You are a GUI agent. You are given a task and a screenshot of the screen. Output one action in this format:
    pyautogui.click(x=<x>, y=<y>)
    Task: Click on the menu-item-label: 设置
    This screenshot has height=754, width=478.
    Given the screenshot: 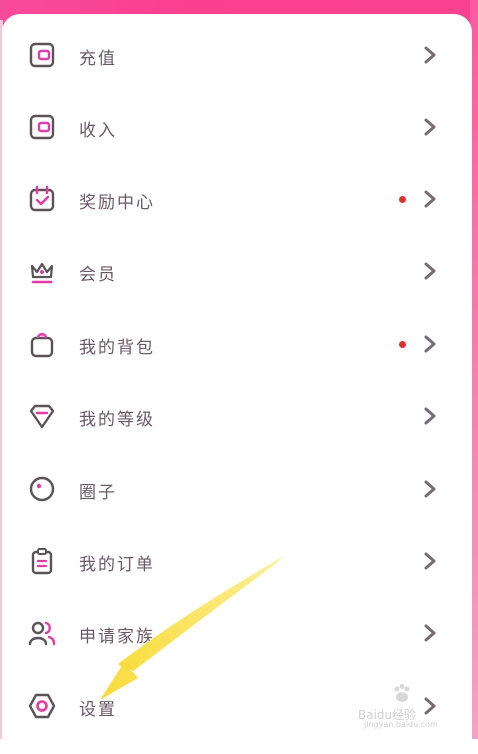 What is the action you would take?
    pyautogui.click(x=98, y=710)
    